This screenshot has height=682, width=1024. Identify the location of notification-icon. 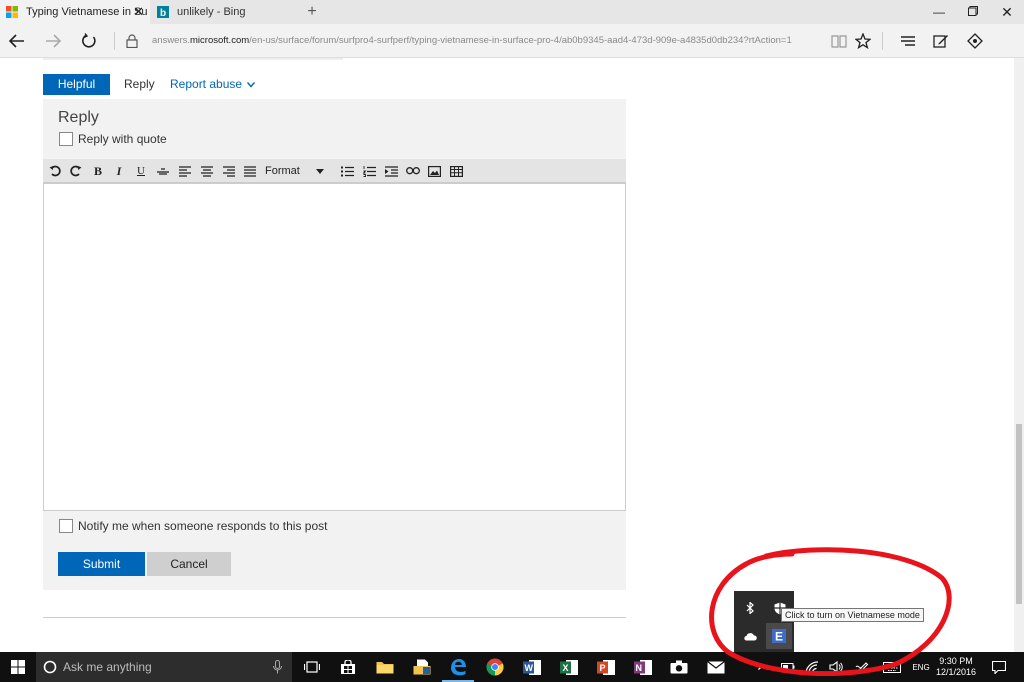
(999, 667).